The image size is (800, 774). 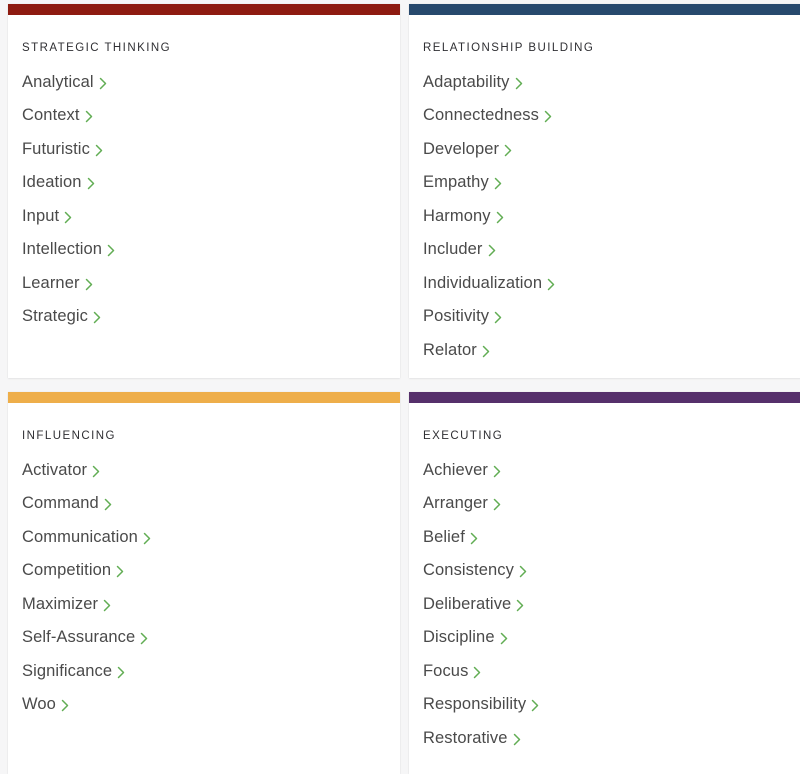 I want to click on theme-link-context: Context, so click(x=51, y=115).